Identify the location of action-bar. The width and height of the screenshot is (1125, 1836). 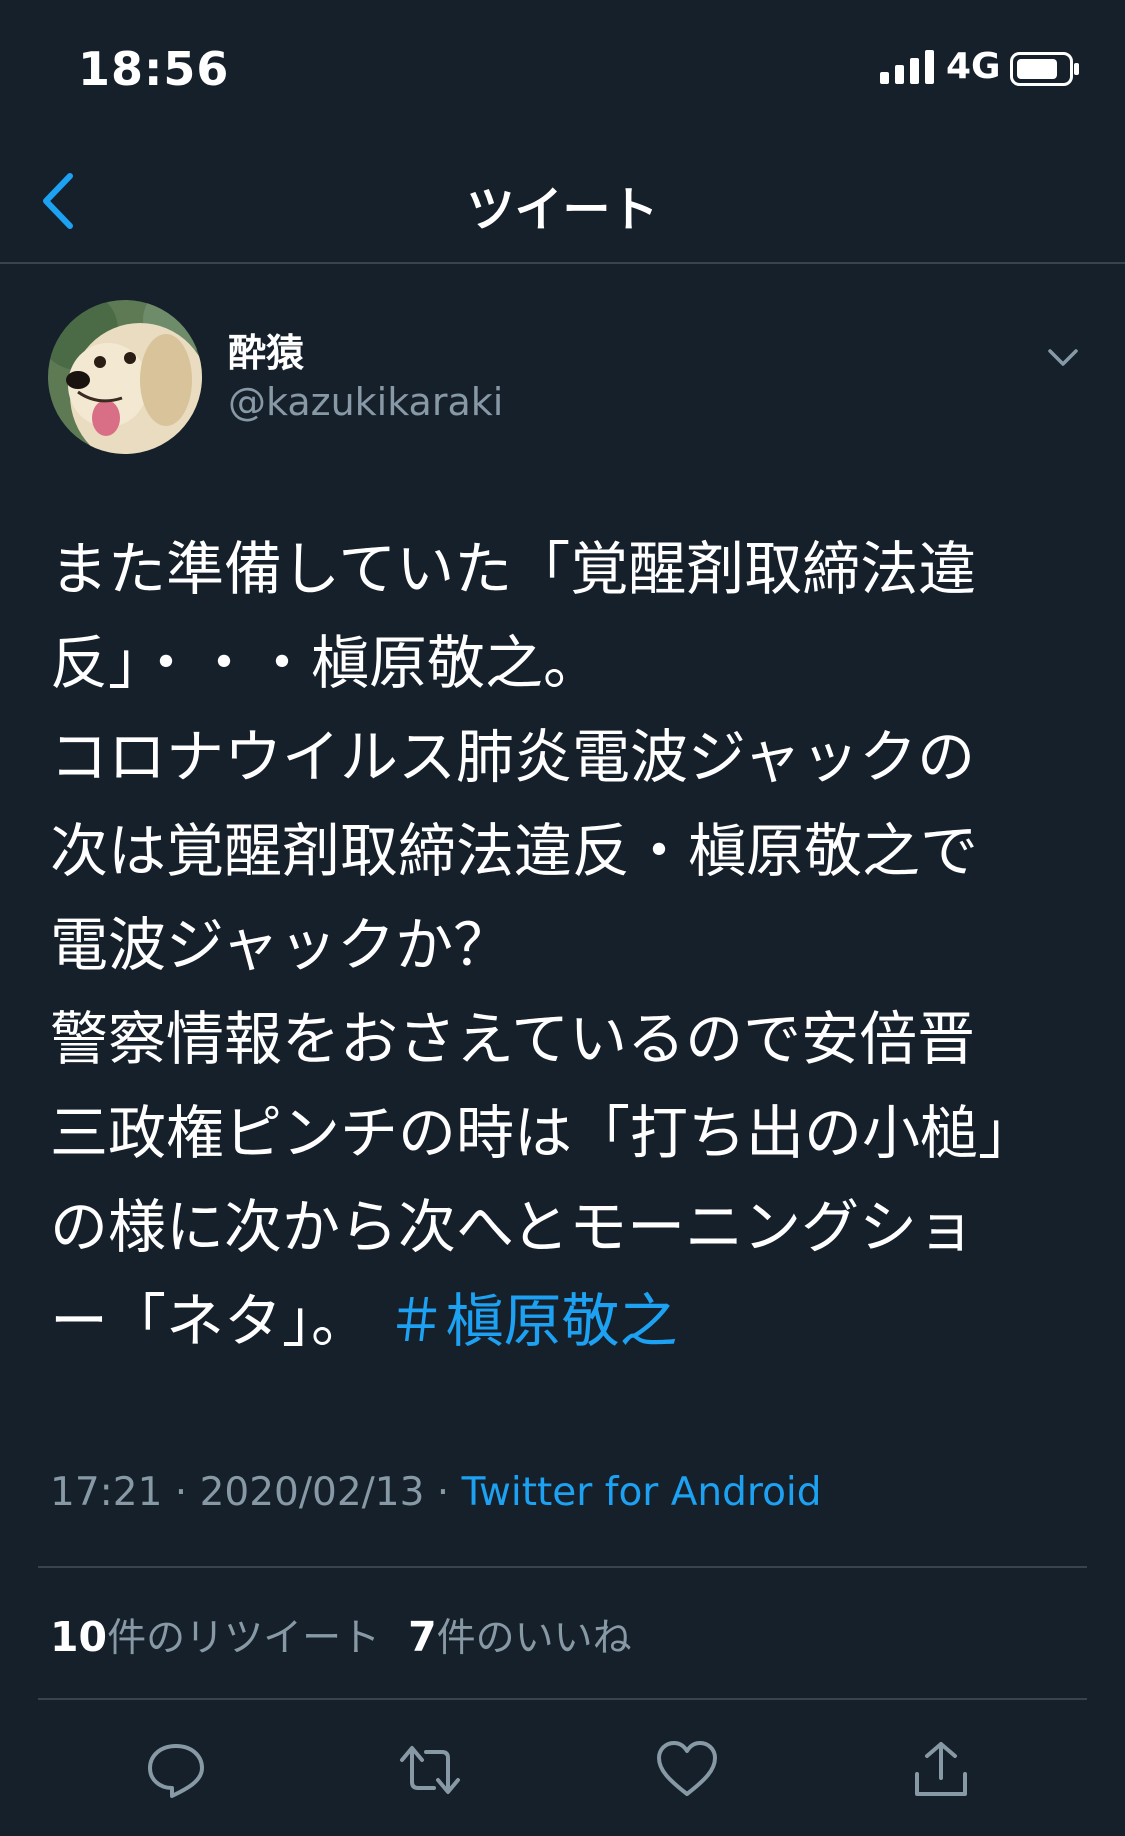
(562, 1778).